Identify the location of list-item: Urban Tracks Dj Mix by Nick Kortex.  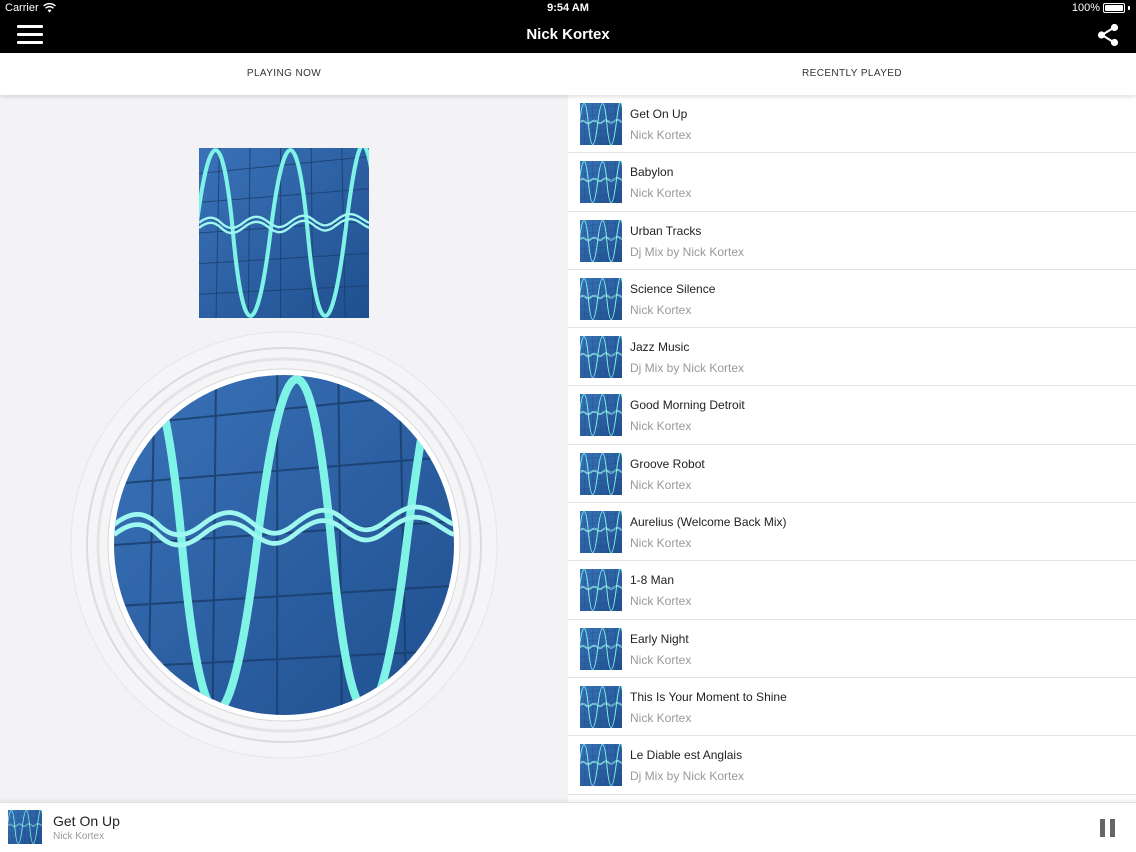
(852, 241).